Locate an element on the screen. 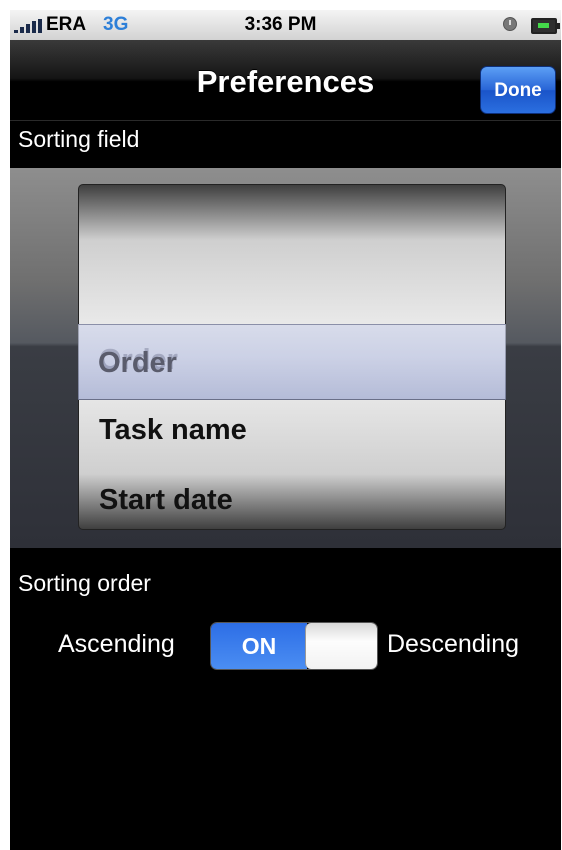  battery-charging-icon is located at coordinates (545, 26).